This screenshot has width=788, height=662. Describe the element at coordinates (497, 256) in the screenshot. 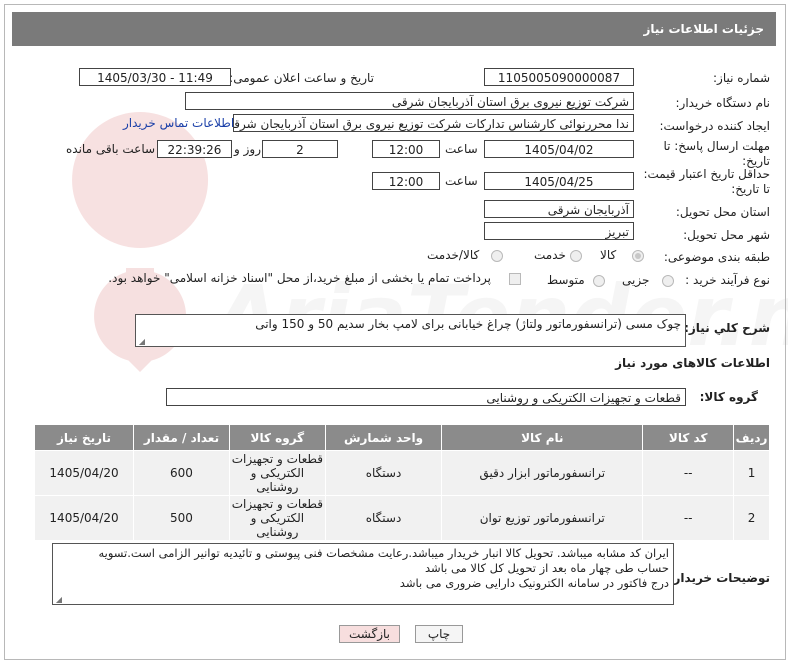

I see `category-radio-goods-service` at that location.